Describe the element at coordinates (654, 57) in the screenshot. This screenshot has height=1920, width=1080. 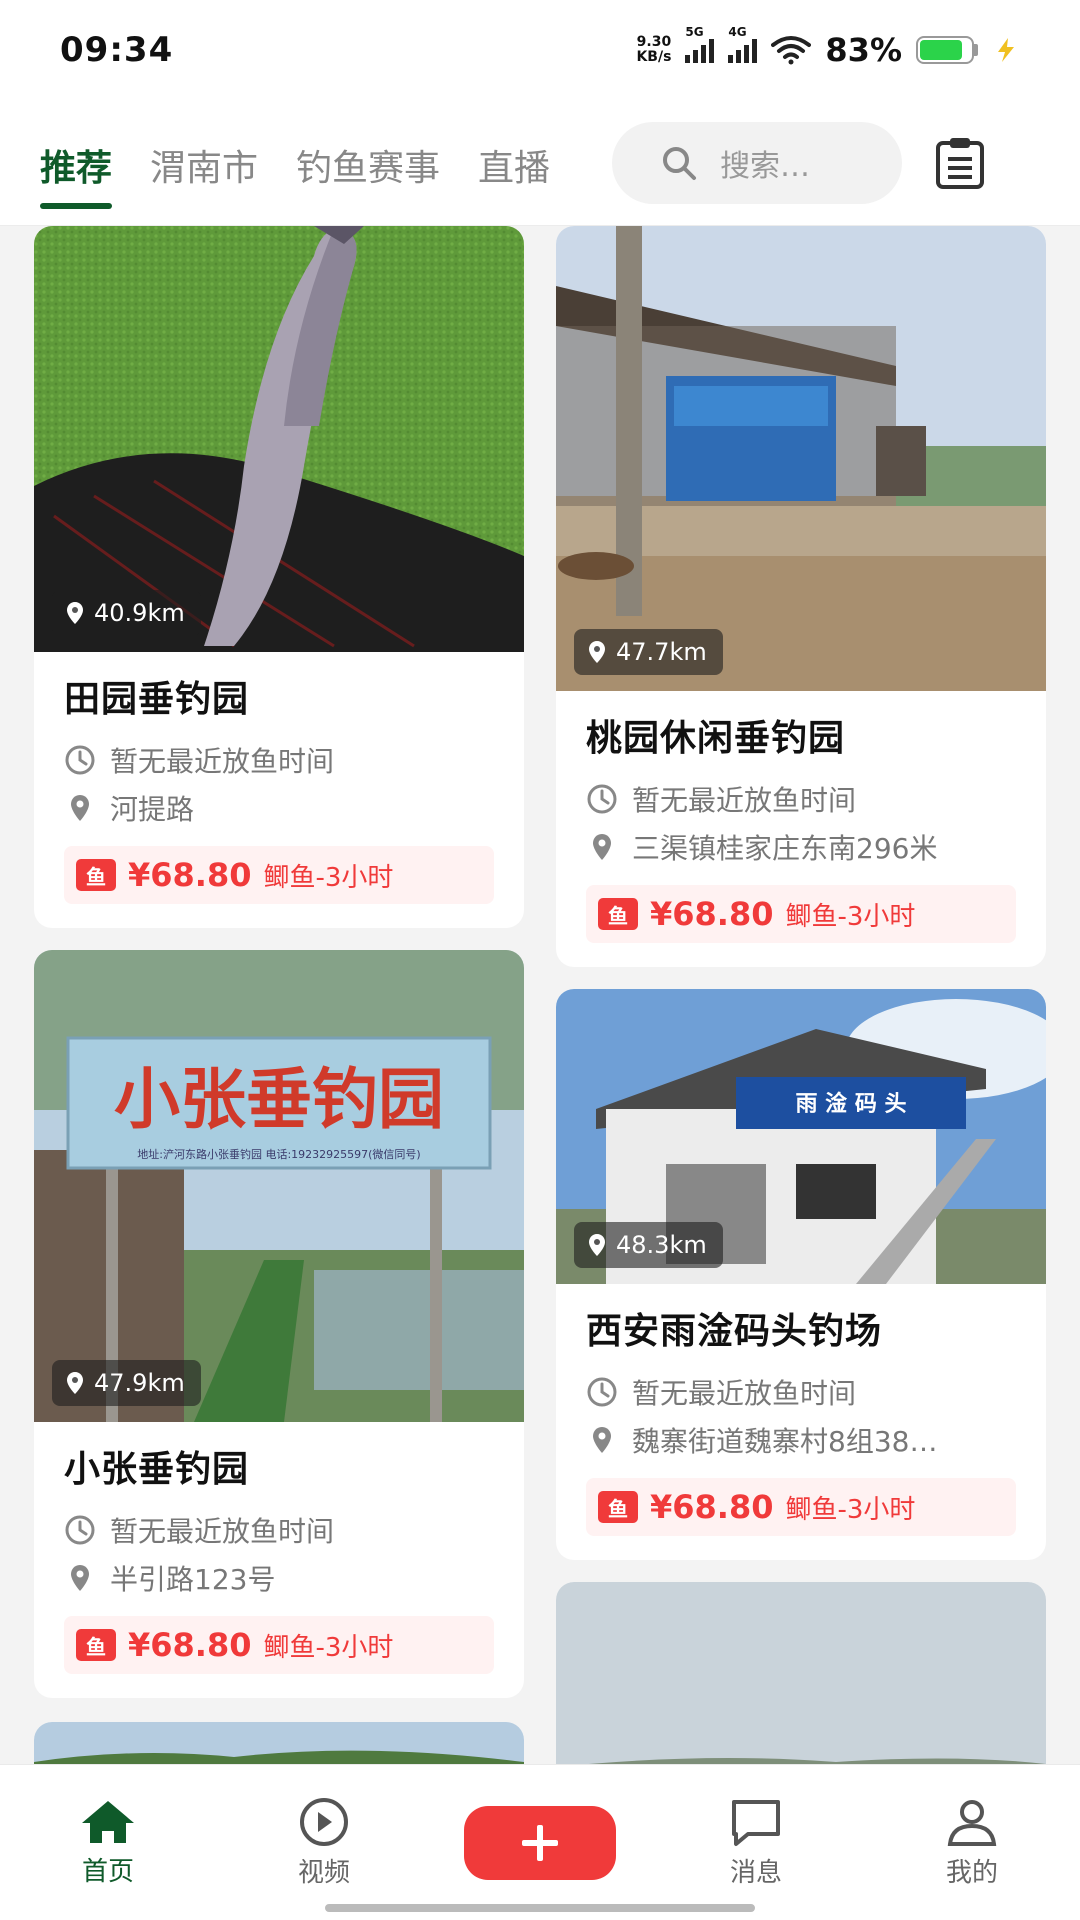
I see `network-speed-unit: KB/s` at that location.